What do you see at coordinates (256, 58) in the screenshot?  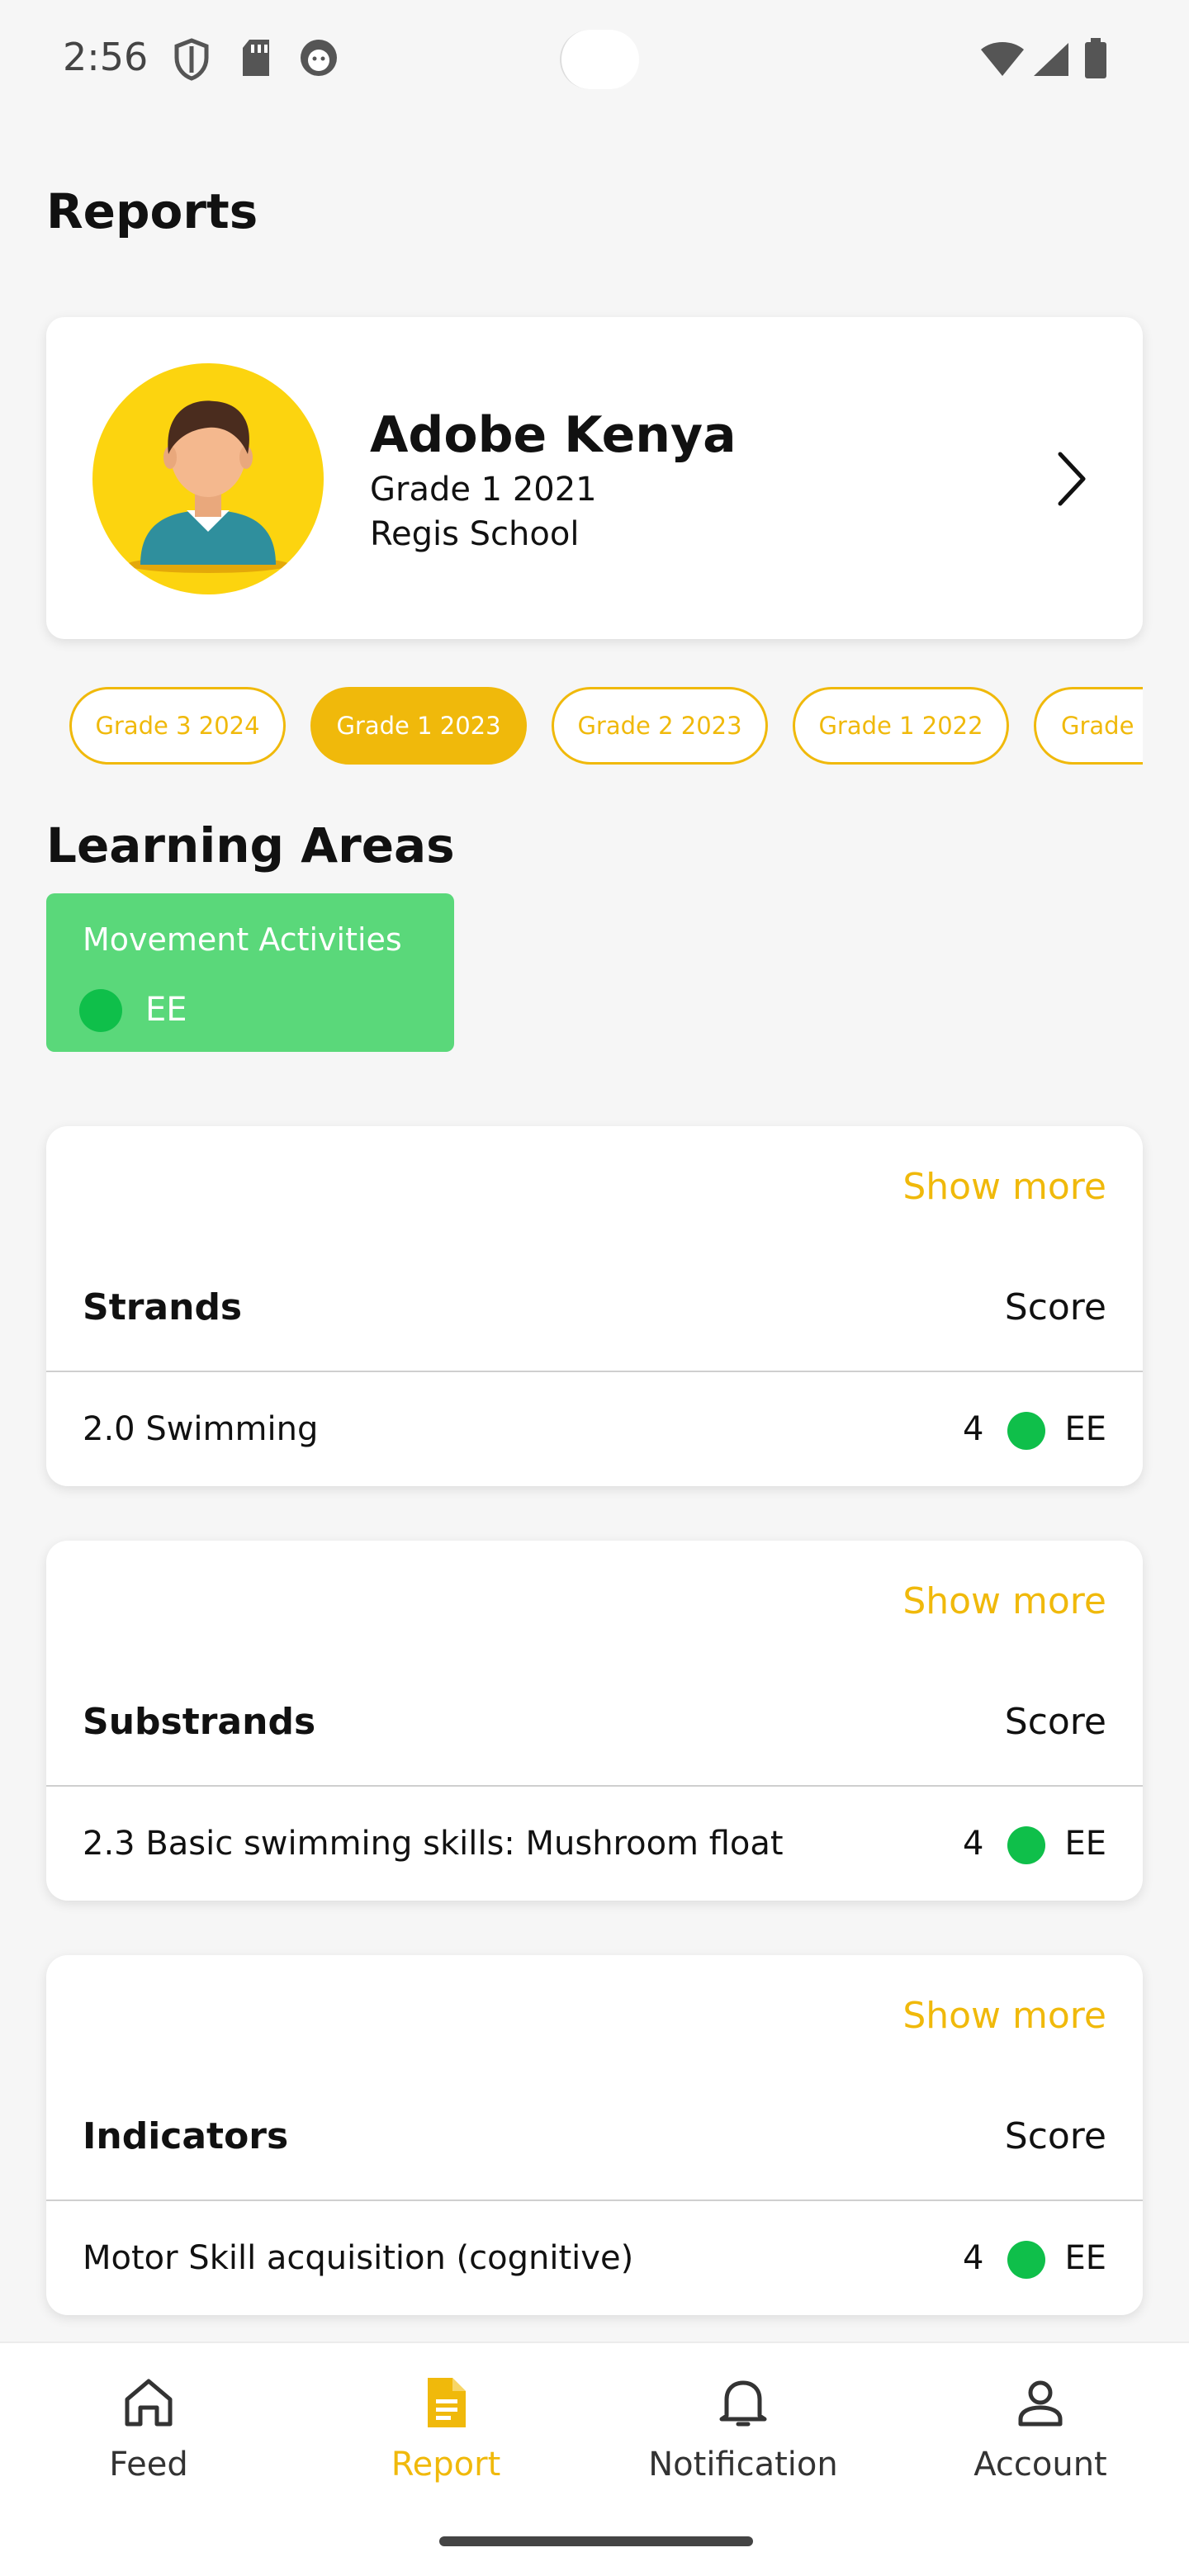 I see `sd-card-icon` at bounding box center [256, 58].